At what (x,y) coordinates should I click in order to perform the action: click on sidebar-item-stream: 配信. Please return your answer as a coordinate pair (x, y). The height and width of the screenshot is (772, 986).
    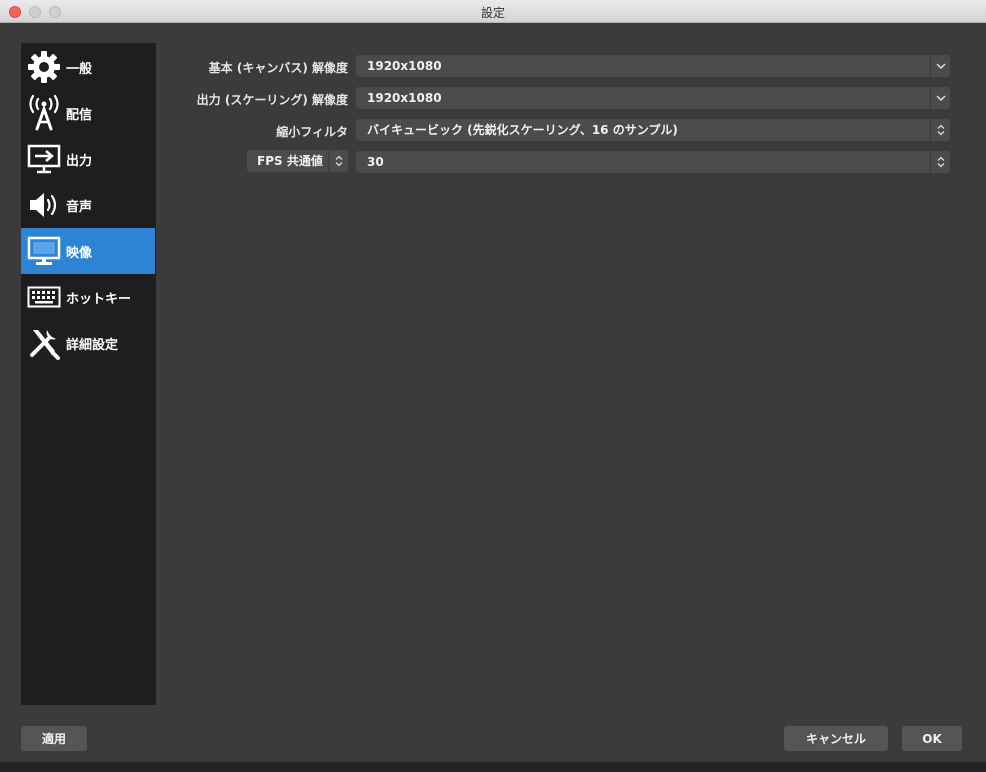
    Looking at the image, I should click on (88, 113).